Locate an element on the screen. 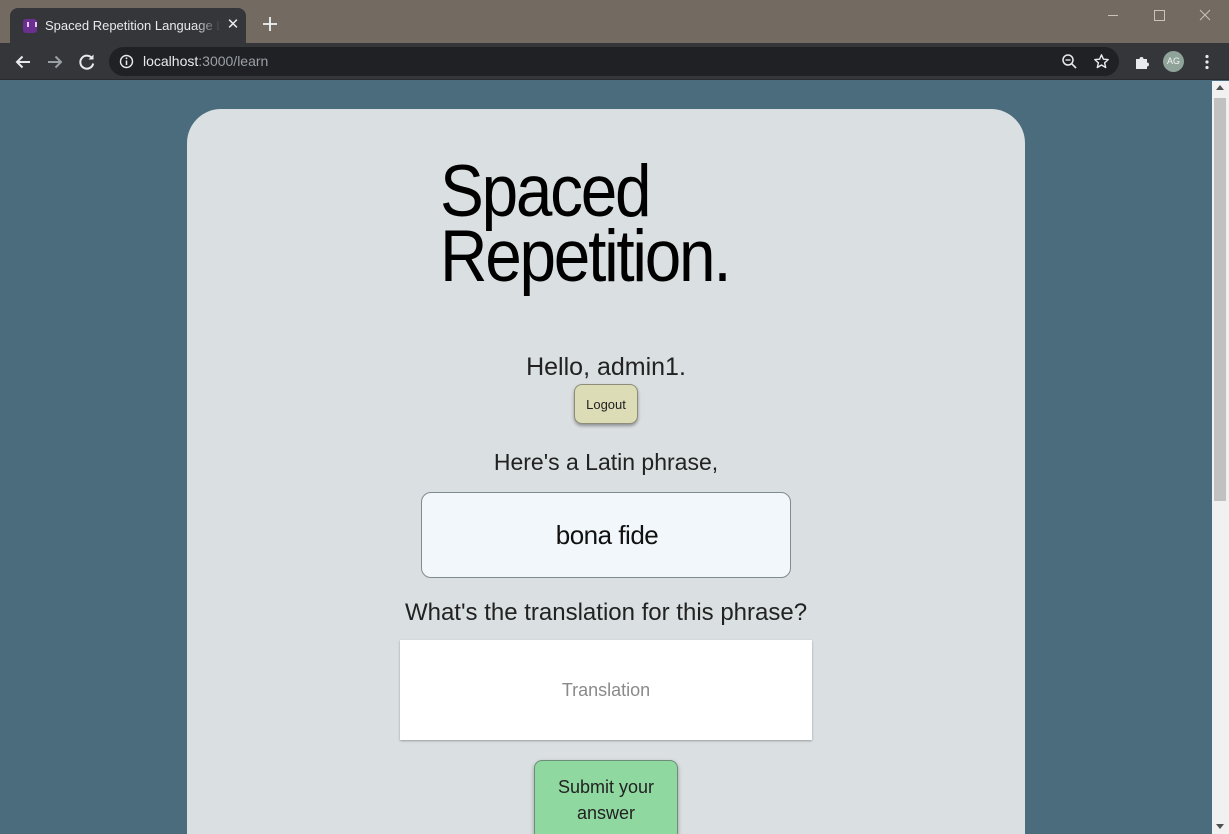  phrase-prompt: Here's a Latin phrase, is located at coordinates (606, 462).